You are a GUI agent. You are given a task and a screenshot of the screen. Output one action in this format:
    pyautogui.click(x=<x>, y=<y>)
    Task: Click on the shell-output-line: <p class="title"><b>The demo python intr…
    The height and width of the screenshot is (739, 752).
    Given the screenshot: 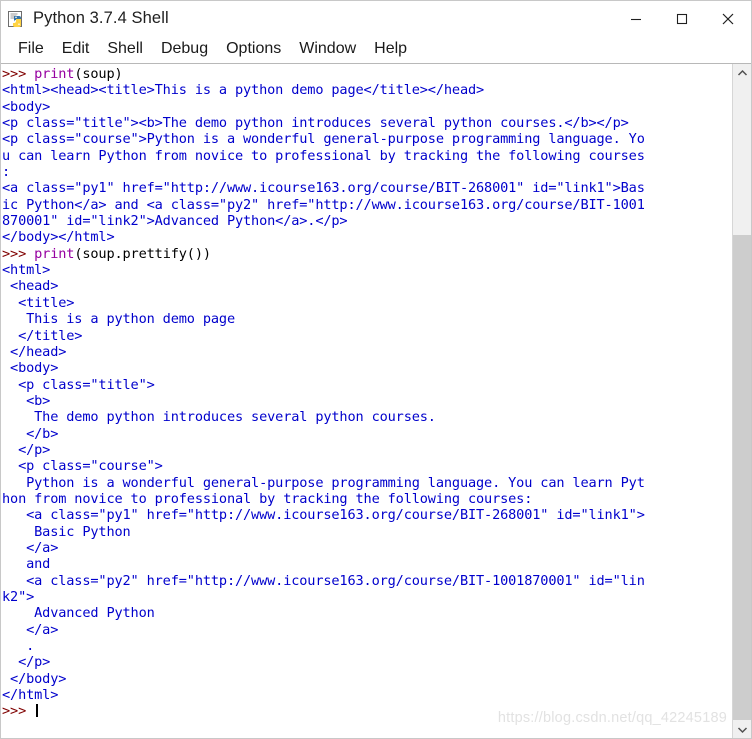 What is the action you would take?
    pyautogui.click(x=367, y=123)
    